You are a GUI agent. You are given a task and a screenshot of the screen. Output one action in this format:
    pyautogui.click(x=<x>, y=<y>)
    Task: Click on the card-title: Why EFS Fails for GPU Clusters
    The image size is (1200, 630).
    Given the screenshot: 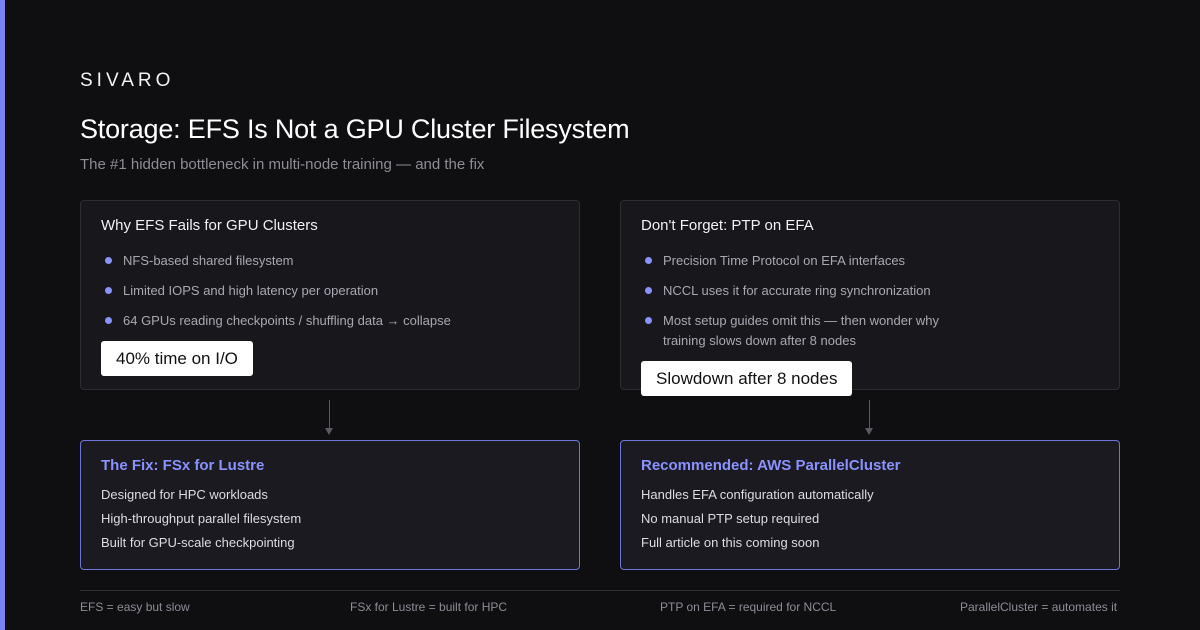 What is the action you would take?
    pyautogui.click(x=209, y=225)
    